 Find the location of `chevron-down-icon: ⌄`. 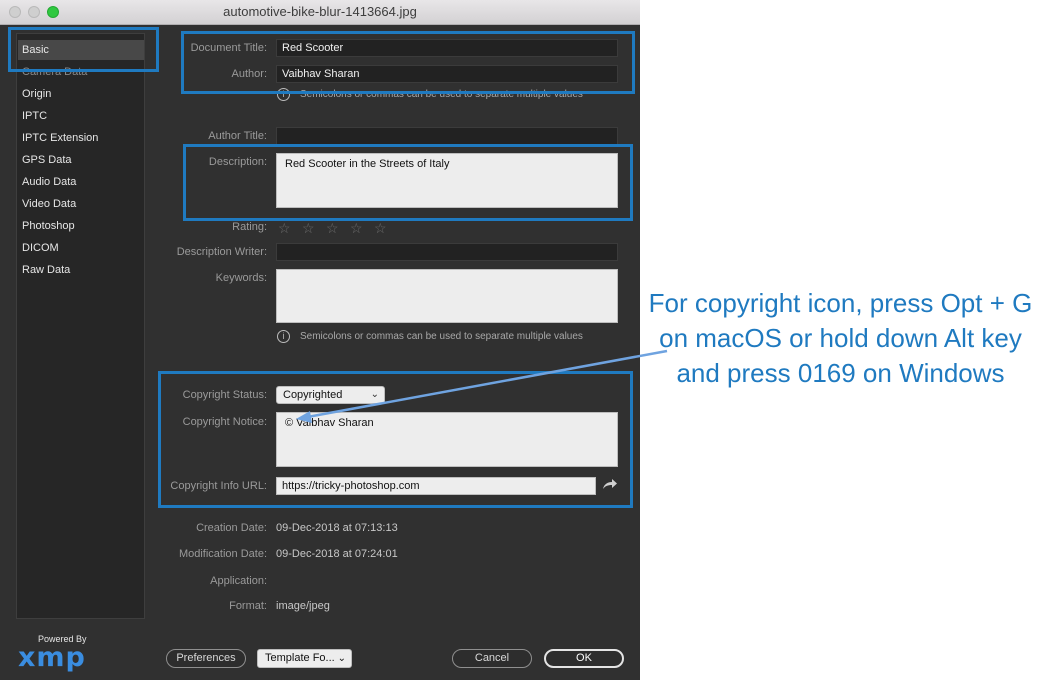

chevron-down-icon: ⌄ is located at coordinates (341, 658).